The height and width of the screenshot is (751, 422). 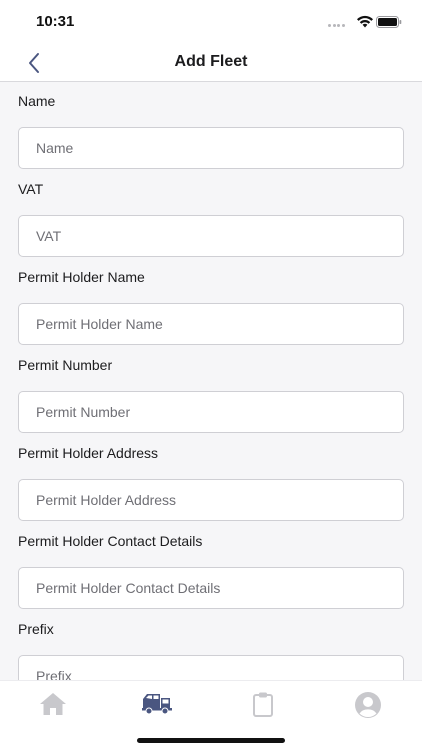 I want to click on navigation-bar: Add Fleet, so click(x=211, y=63).